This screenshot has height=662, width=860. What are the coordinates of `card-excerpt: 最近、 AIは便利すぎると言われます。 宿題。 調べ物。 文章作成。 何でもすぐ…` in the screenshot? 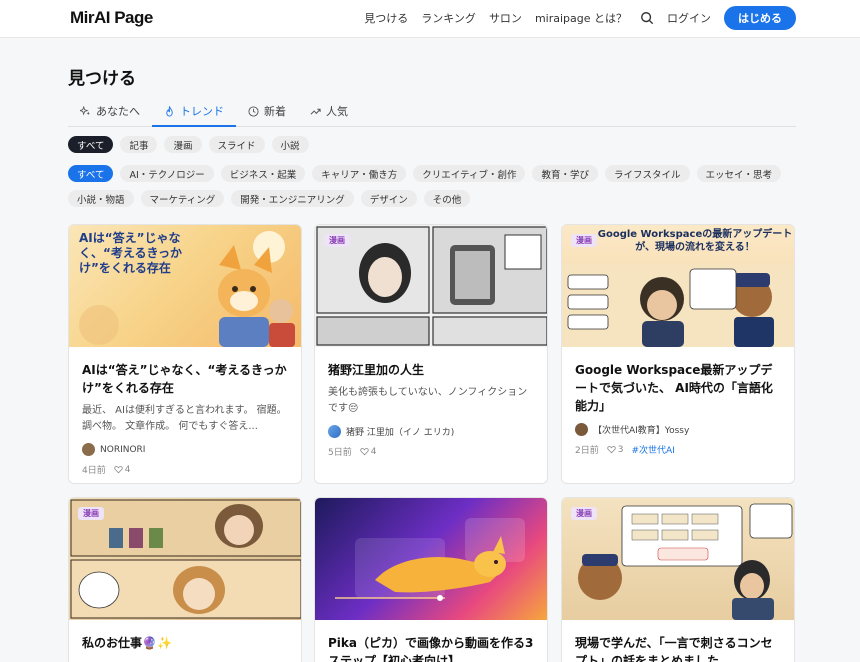 It's located at (184, 418).